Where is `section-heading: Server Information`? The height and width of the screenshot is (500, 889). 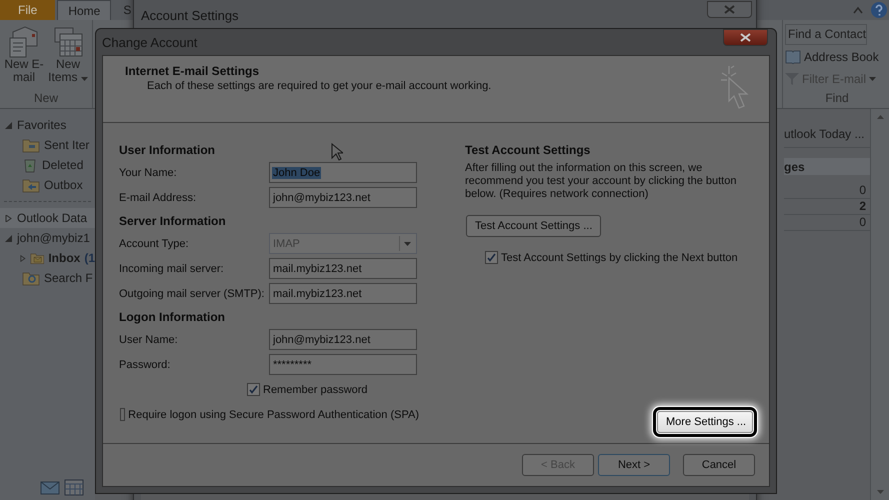
section-heading: Server Information is located at coordinates (172, 221).